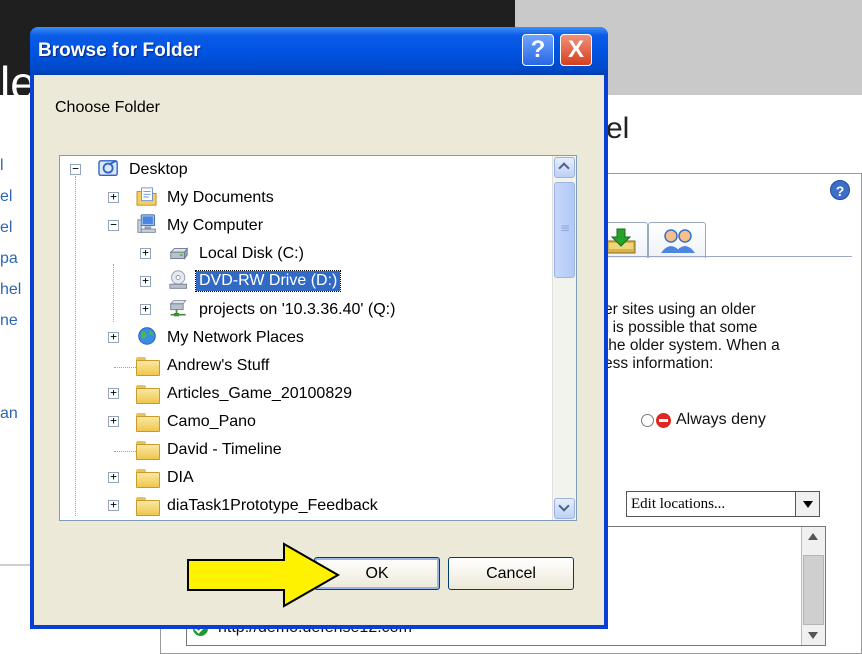 Image resolution: width=862 pixels, height=654 pixels. I want to click on description-line: ess information:, so click(659, 363).